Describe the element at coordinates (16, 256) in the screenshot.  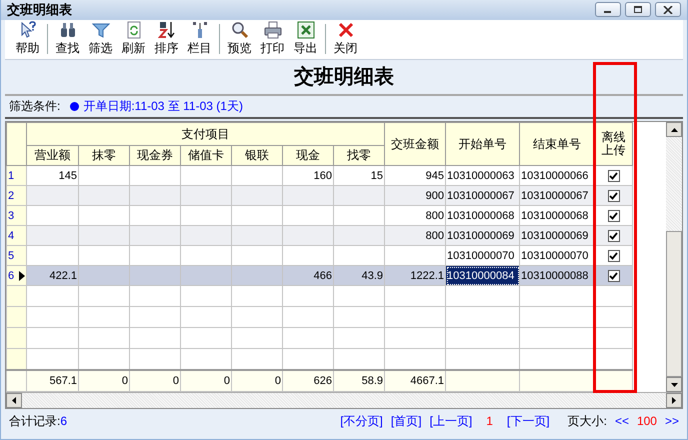
I see `row-number: 5` at that location.